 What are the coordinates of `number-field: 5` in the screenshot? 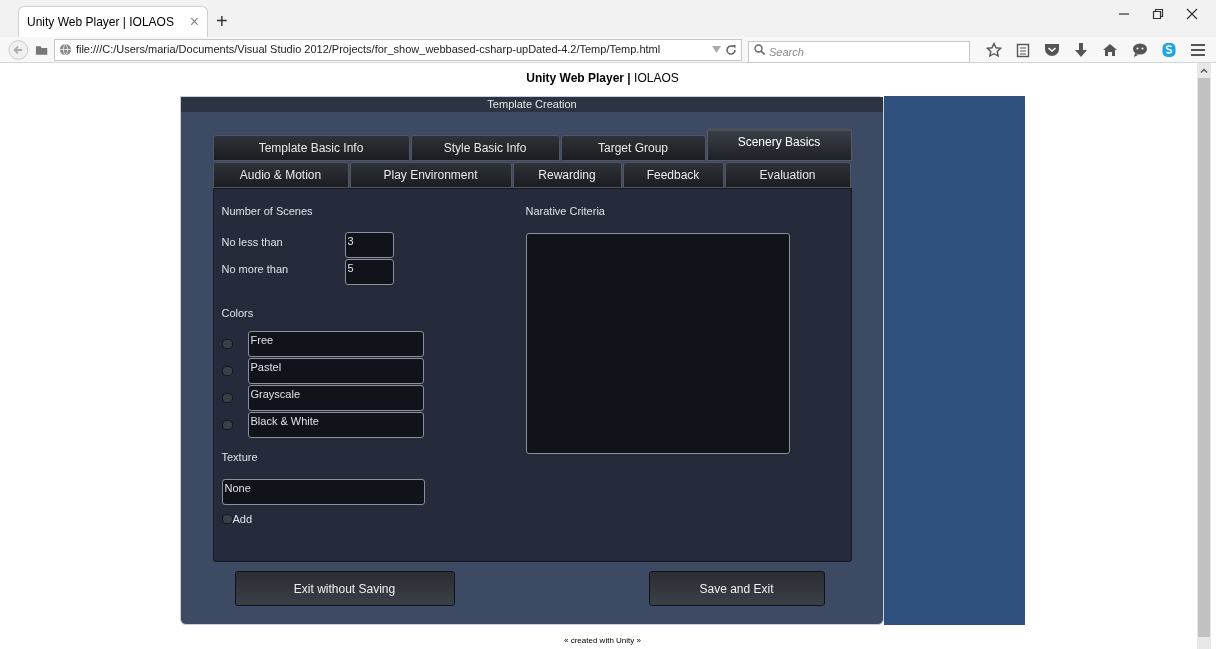 It's located at (369, 272).